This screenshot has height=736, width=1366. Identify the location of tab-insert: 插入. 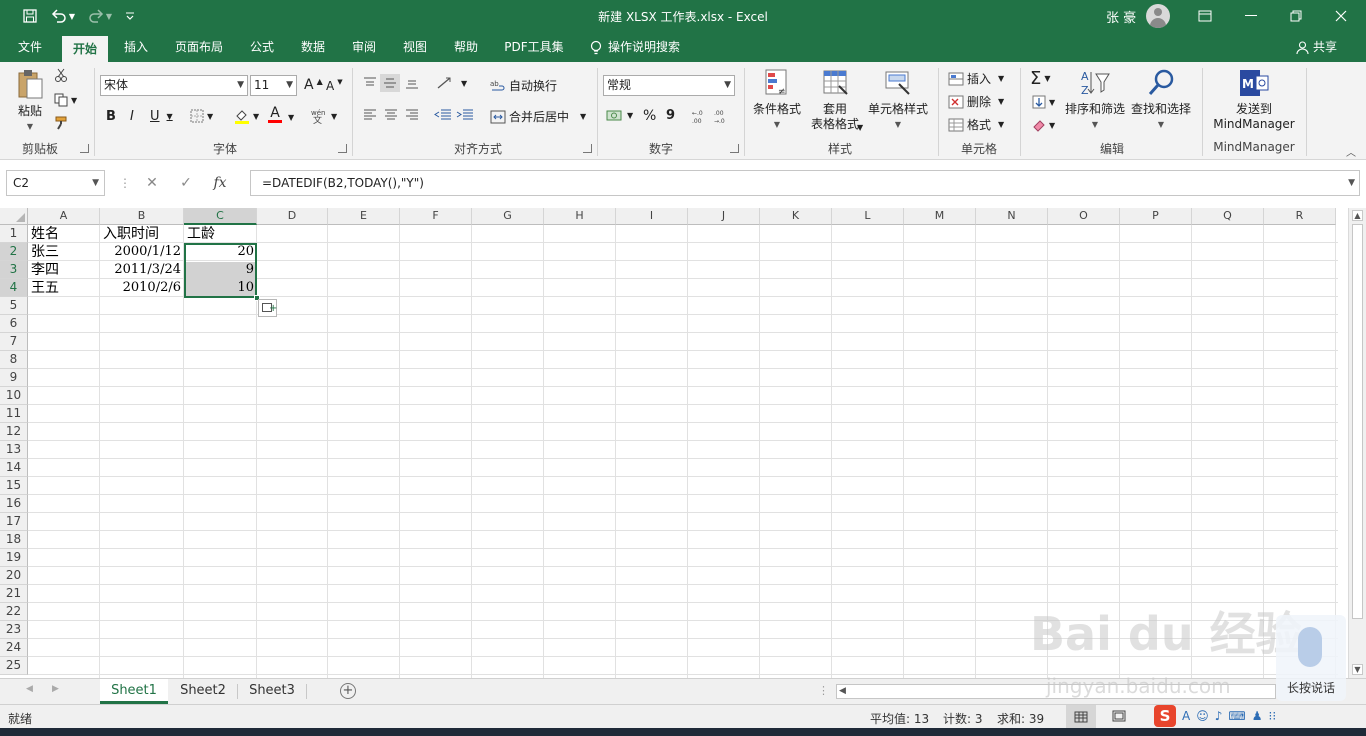
(136, 47).